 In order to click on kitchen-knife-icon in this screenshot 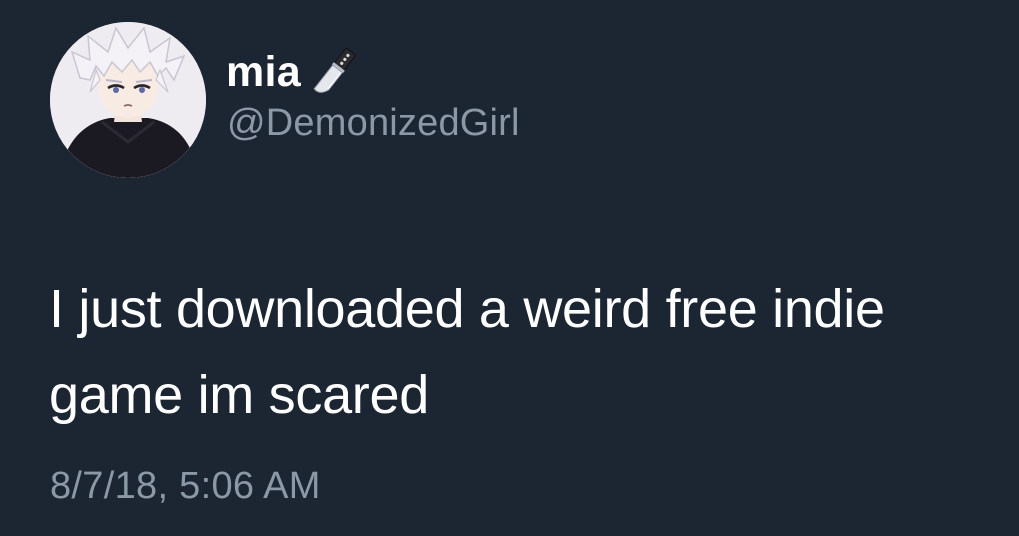, I will do `click(335, 72)`.